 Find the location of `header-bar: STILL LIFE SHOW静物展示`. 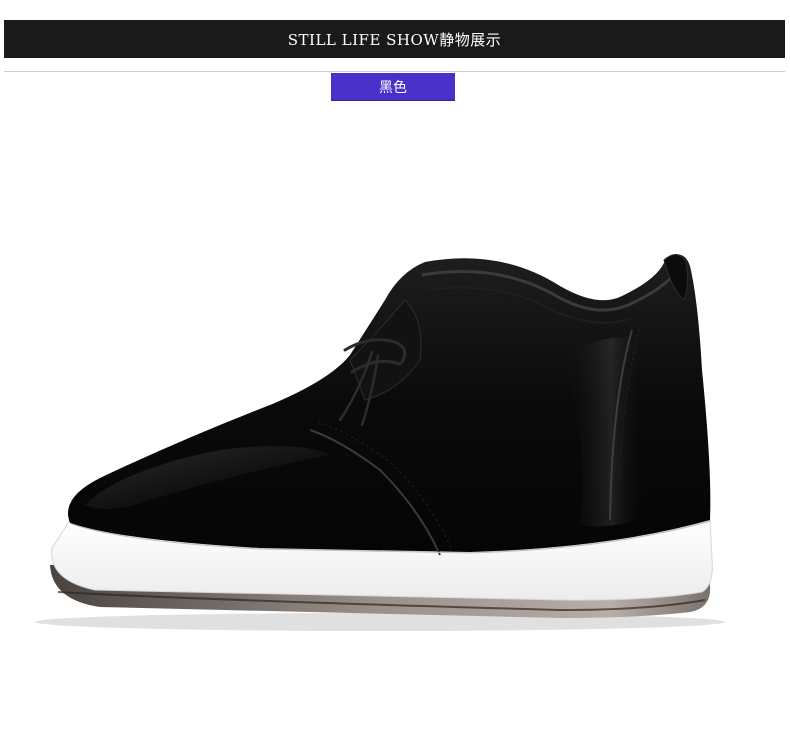

header-bar: STILL LIFE SHOW静物展示 is located at coordinates (394, 39).